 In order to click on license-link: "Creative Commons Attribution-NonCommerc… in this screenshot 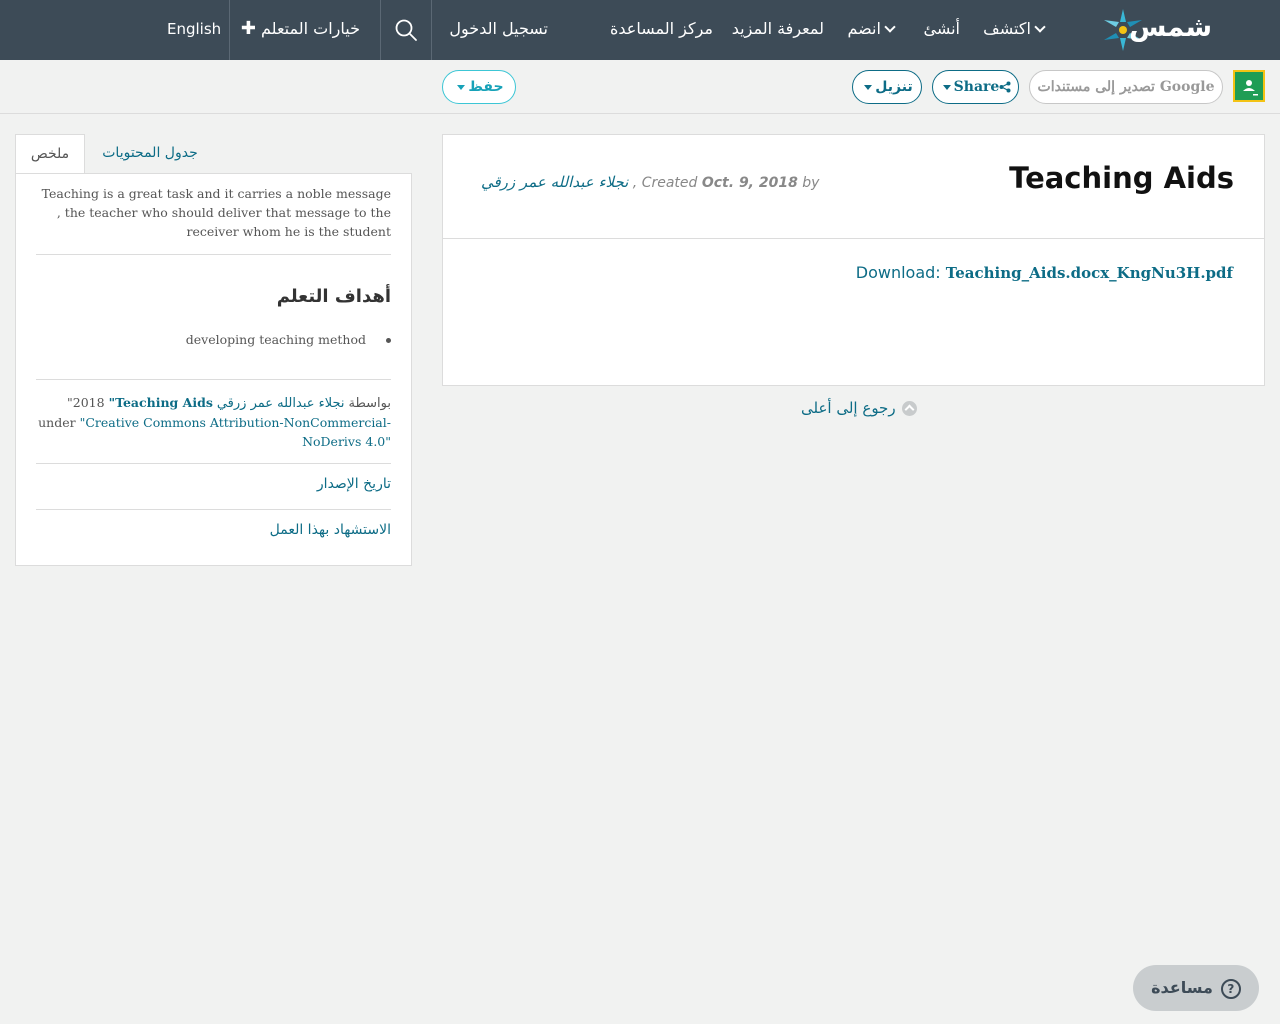, I will do `click(235, 432)`.